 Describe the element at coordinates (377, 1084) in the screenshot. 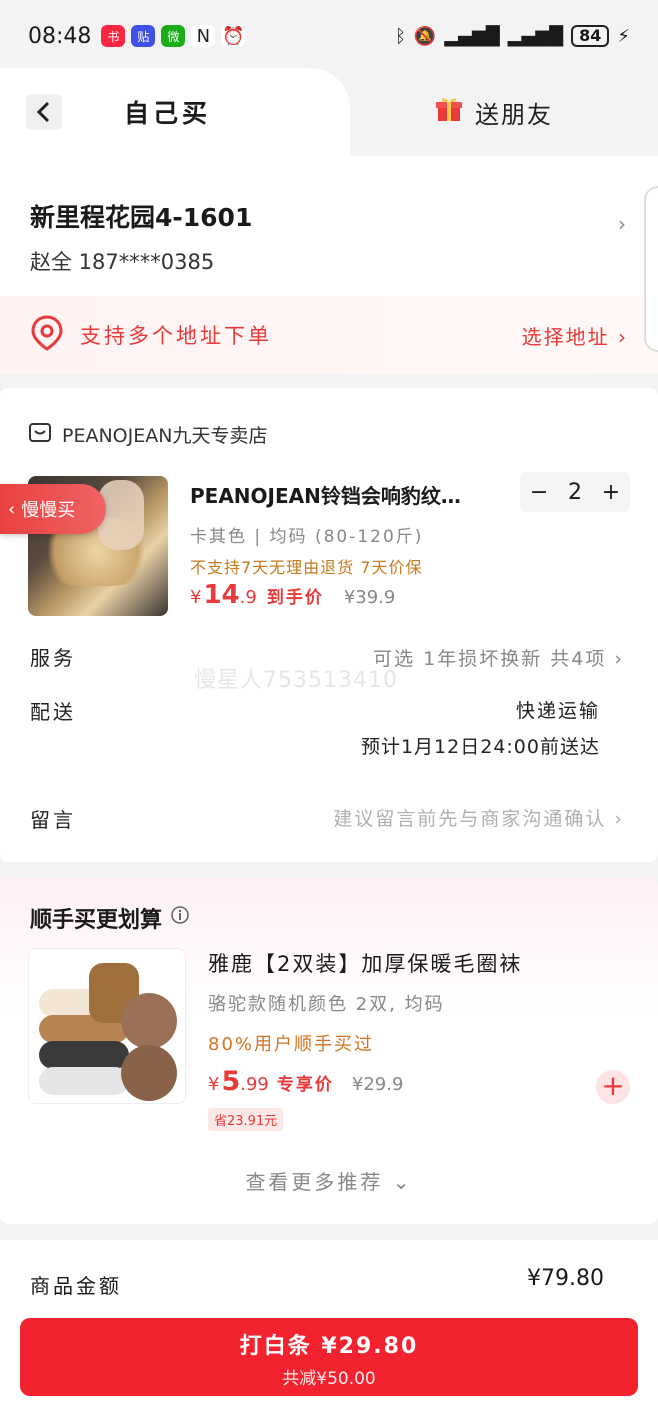

I see `rec-original-price: ¥29.9` at that location.